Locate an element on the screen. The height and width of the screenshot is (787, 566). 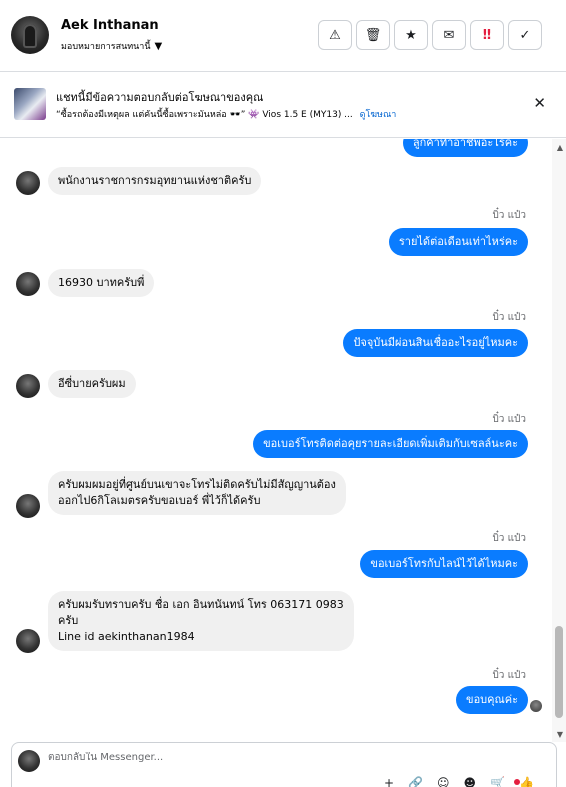
message-line: Line id aekinthanan1984 is located at coordinates (126, 636).